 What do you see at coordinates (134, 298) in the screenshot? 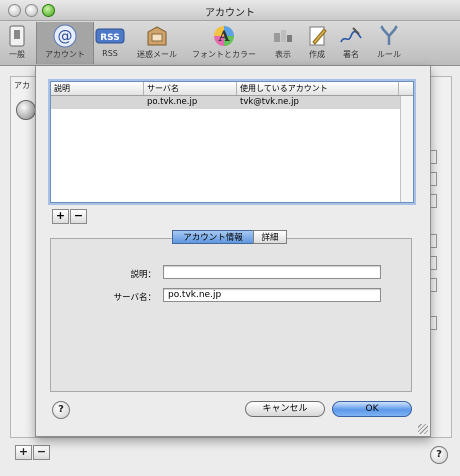
I see `server-name-label: サーバ名：` at bounding box center [134, 298].